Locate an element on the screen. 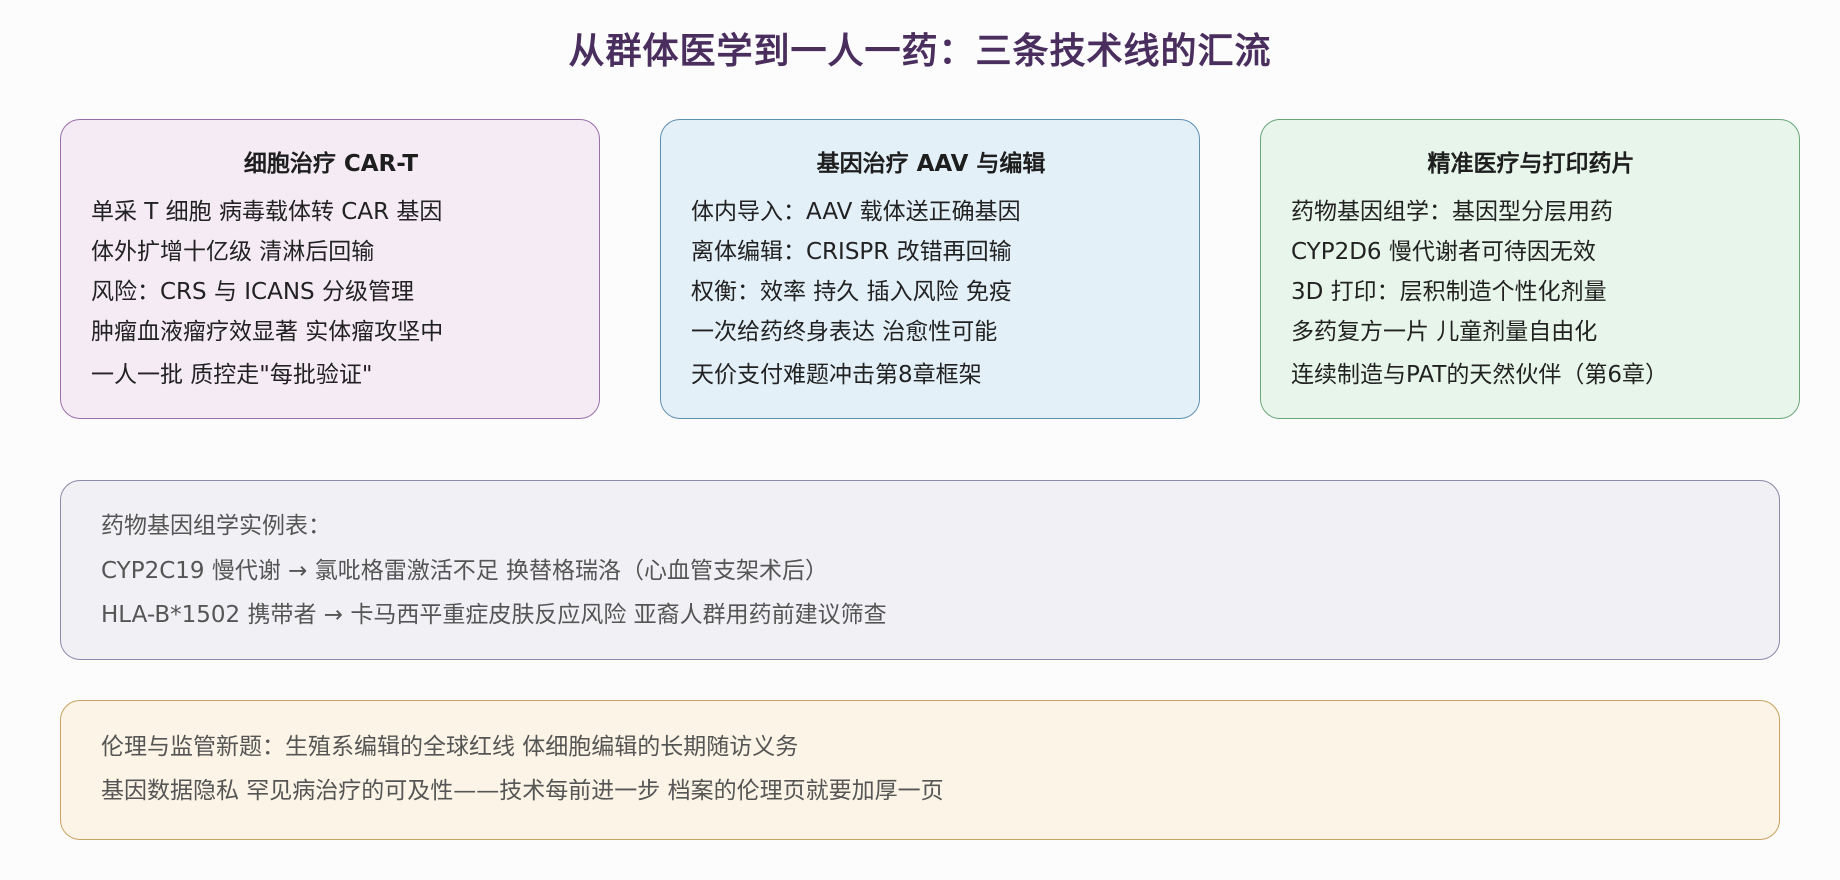  card-line: 单采 T 细胞 病毒载体转 CAR 基因 is located at coordinates (267, 212).